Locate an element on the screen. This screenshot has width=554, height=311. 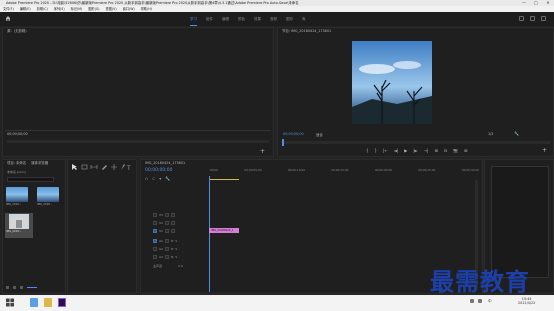
go-to-out-button: →| is located at coordinates (426, 150).